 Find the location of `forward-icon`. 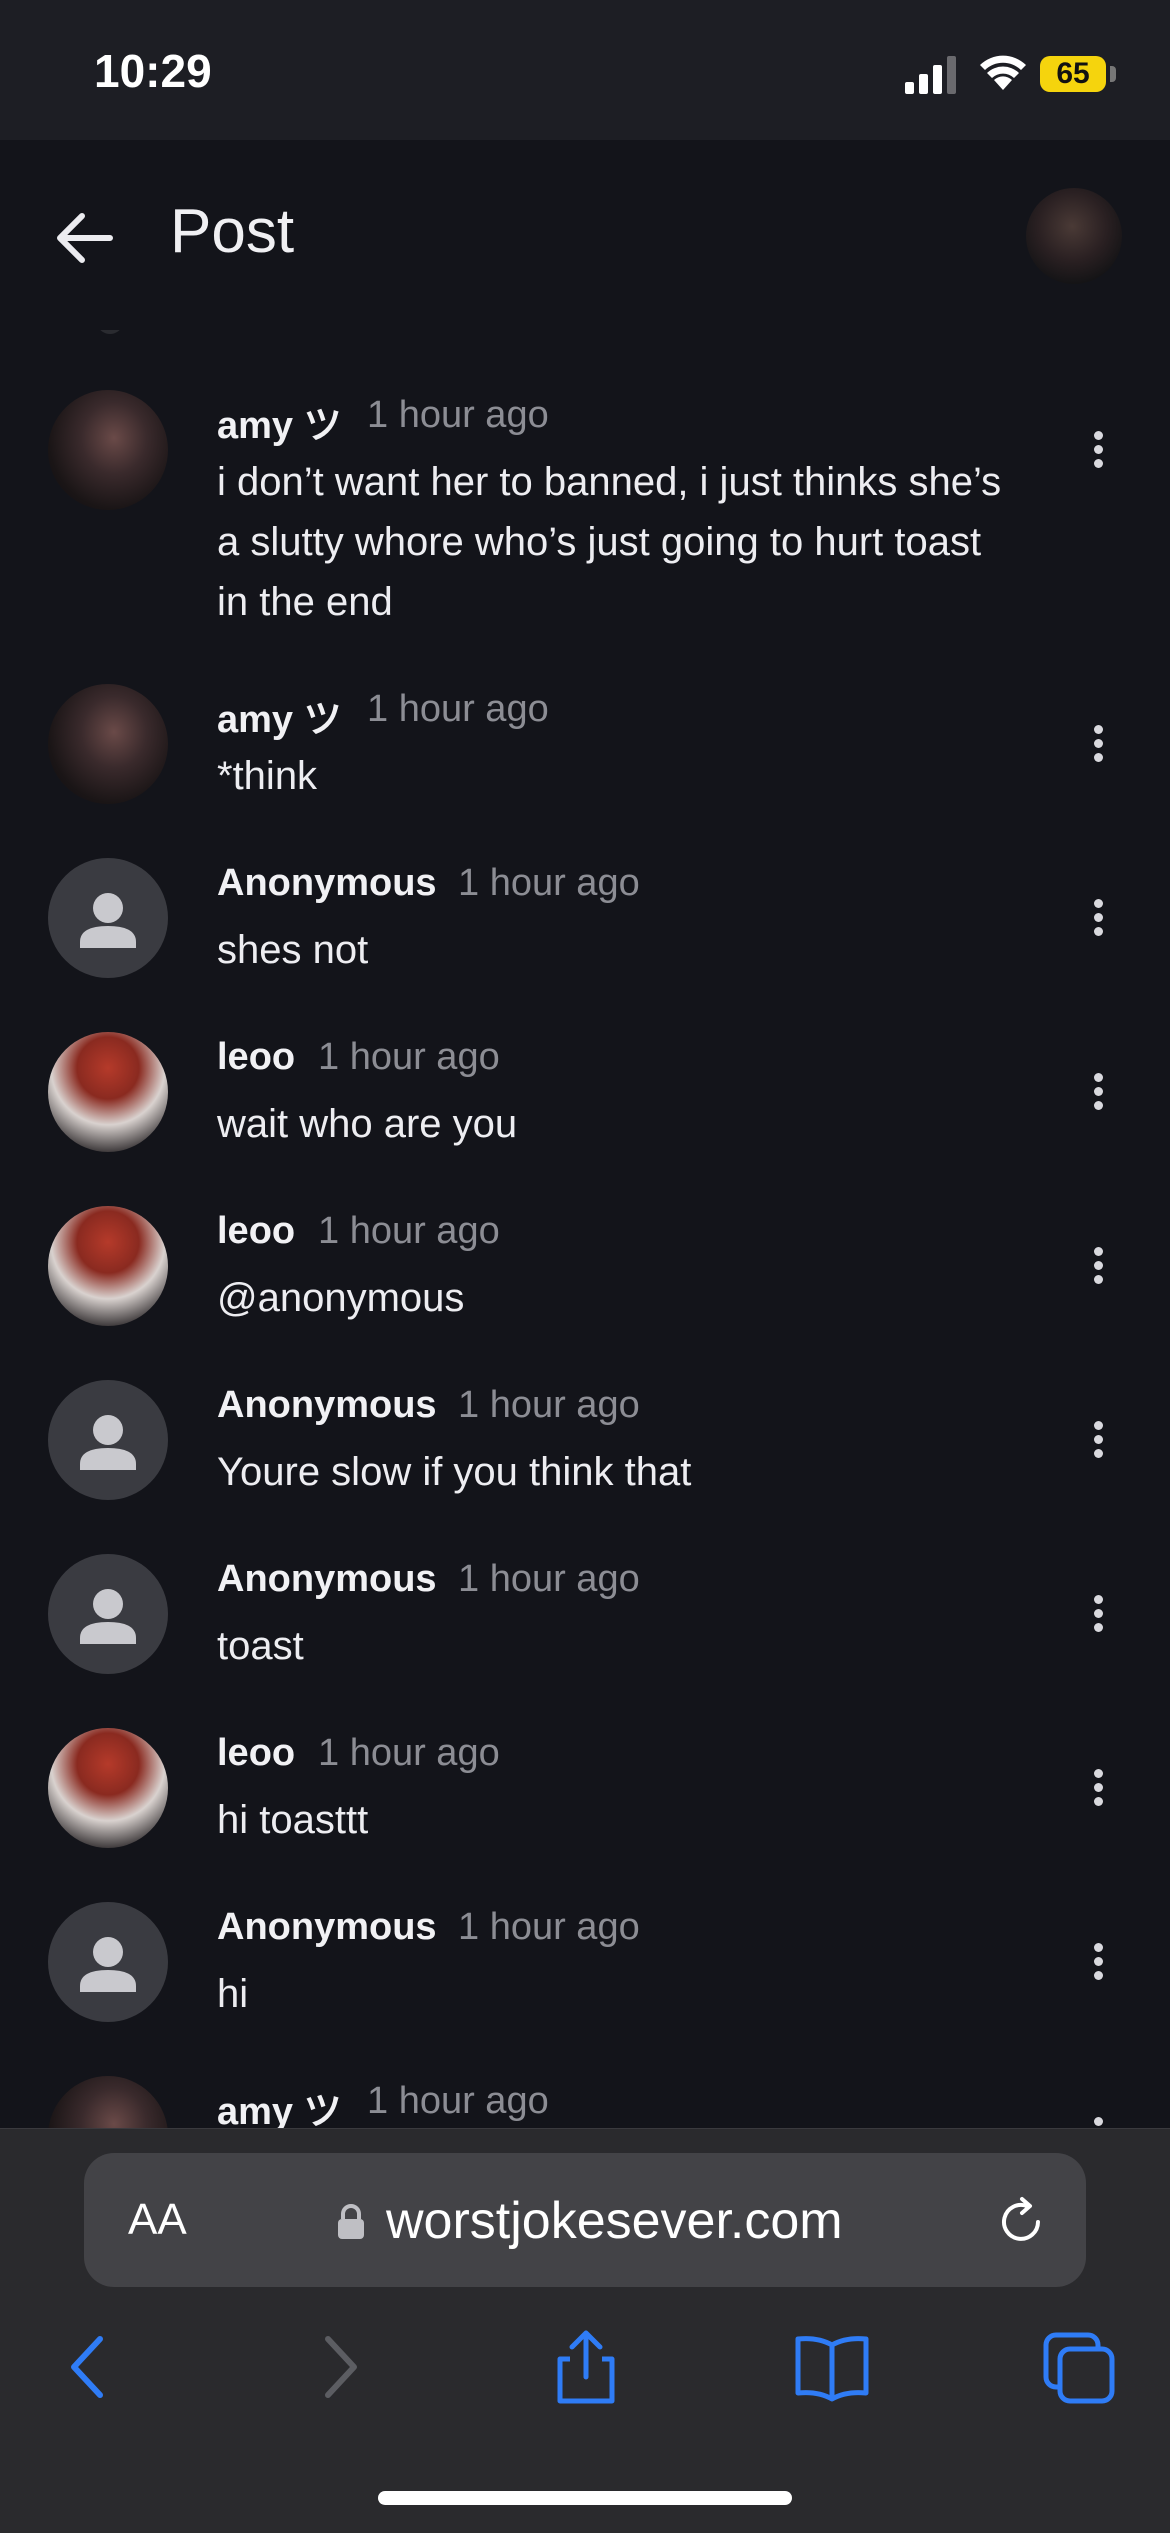

forward-icon is located at coordinates (340, 2367).